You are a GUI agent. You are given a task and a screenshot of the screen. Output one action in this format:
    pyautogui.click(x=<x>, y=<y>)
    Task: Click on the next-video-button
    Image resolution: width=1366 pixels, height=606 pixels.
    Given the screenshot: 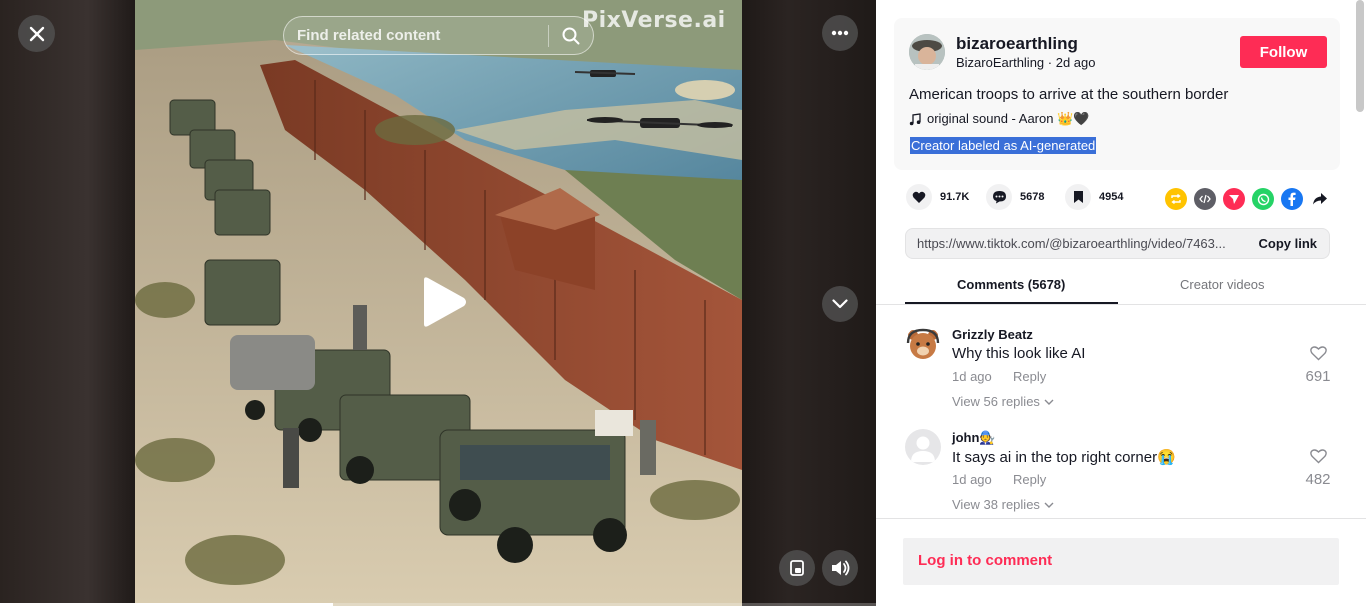 What is the action you would take?
    pyautogui.click(x=840, y=304)
    